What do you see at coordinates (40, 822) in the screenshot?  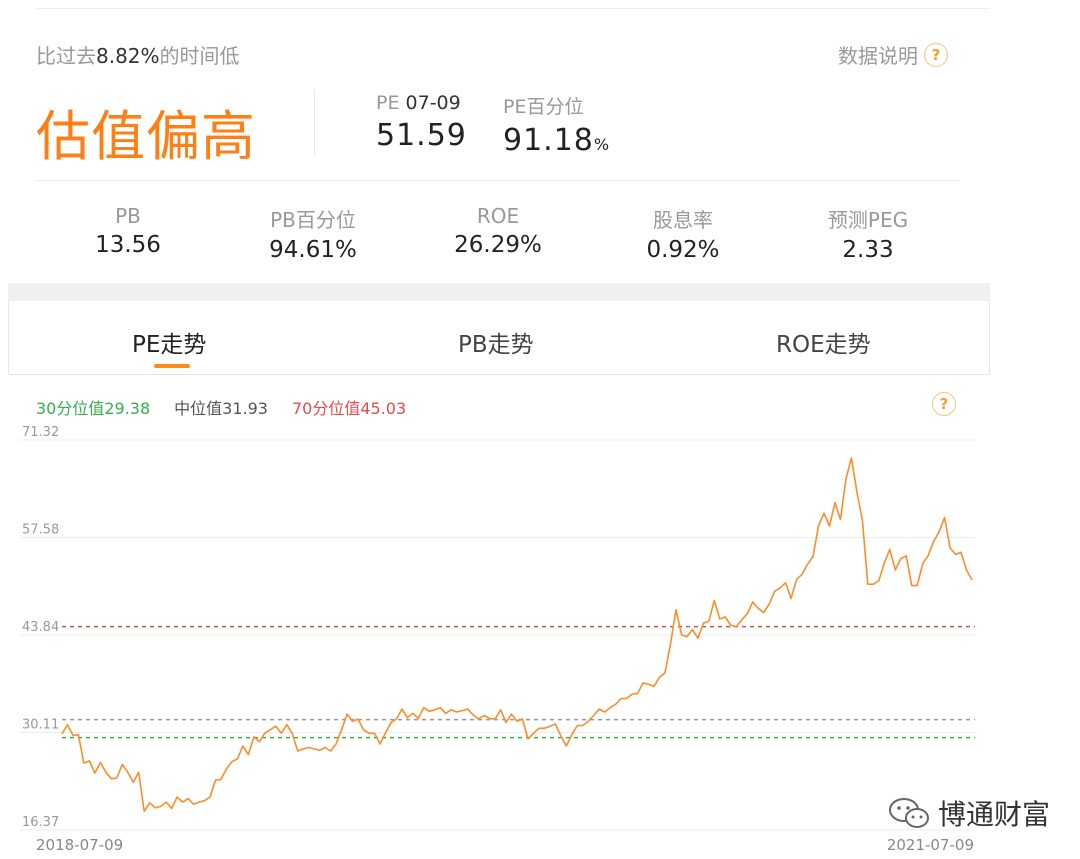 I see `y-tick-label: 16.37` at bounding box center [40, 822].